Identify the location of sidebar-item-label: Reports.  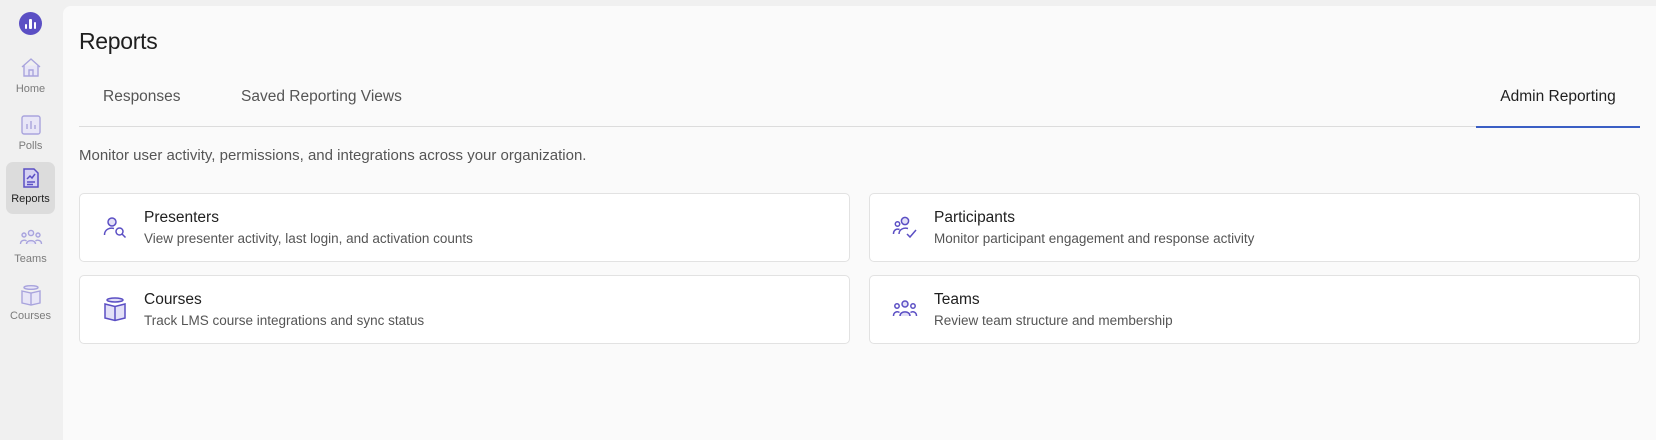
(30, 199).